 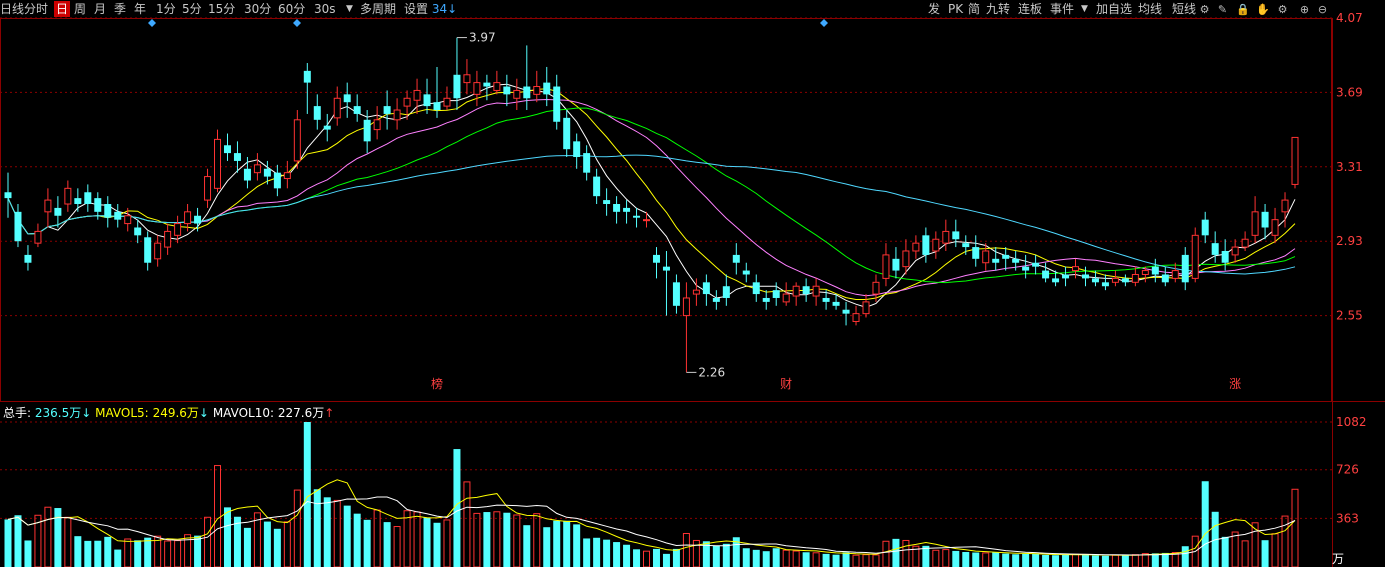 I want to click on event-diamond-icon, so click(x=297, y=23).